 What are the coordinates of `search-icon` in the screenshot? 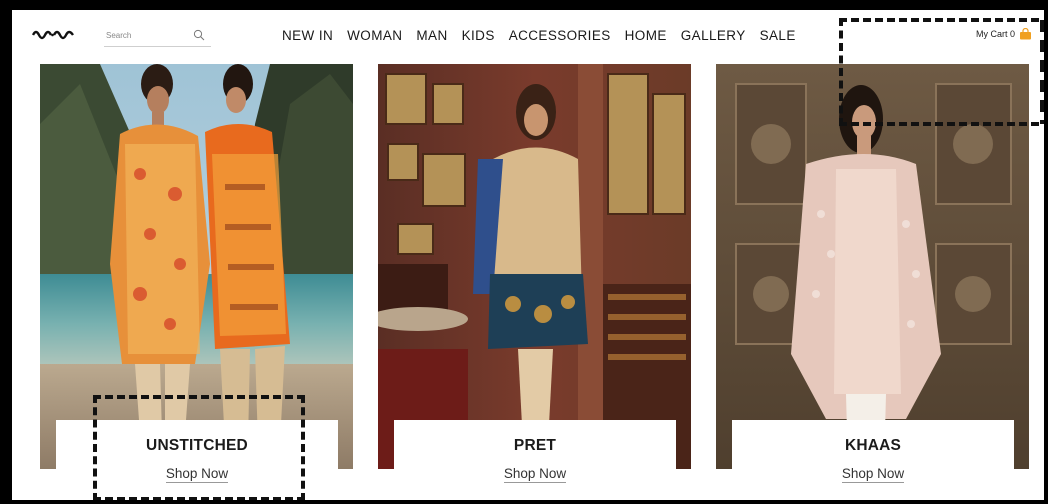 It's located at (199, 35).